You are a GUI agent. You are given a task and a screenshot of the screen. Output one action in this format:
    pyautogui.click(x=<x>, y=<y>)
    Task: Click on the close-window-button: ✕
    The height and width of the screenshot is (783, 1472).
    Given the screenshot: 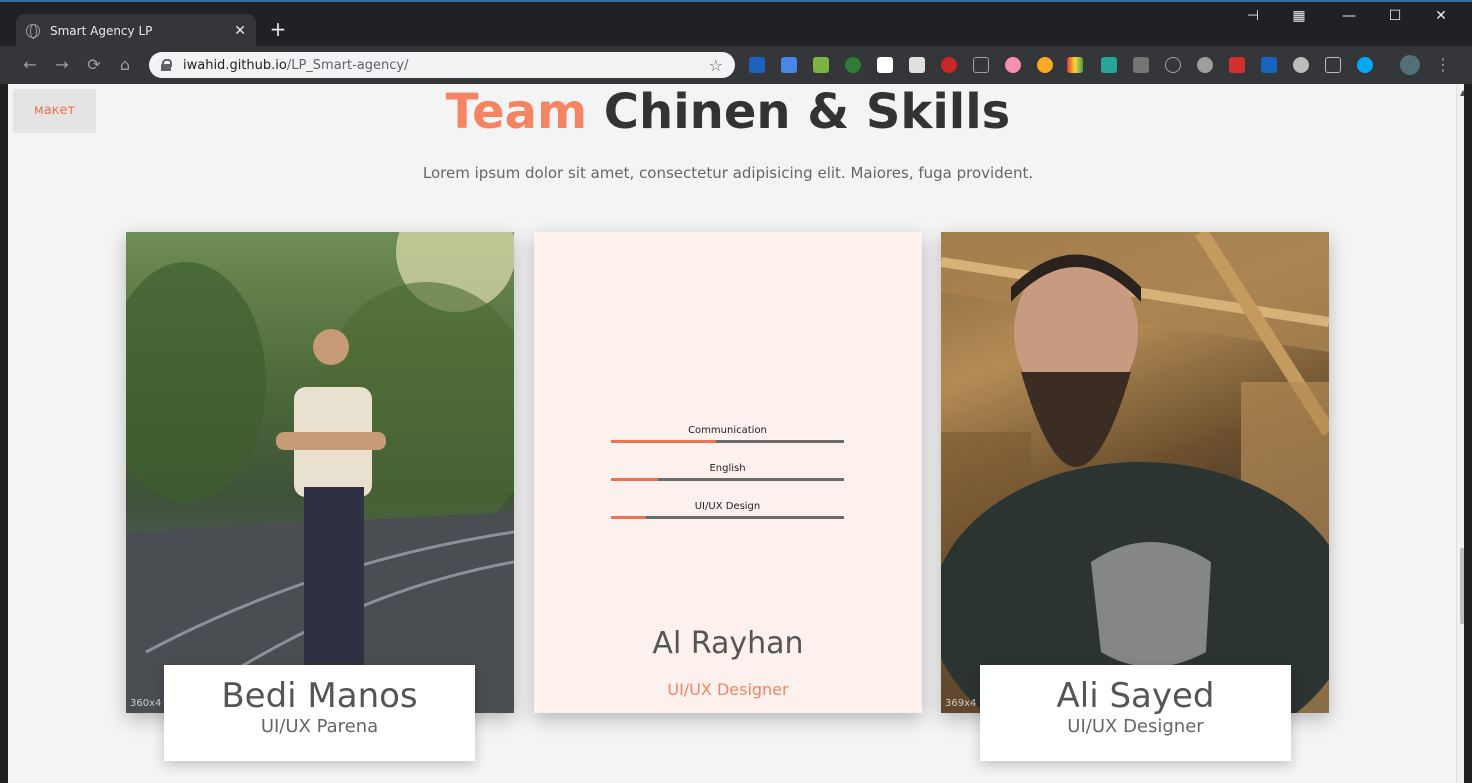 What is the action you would take?
    pyautogui.click(x=1441, y=18)
    